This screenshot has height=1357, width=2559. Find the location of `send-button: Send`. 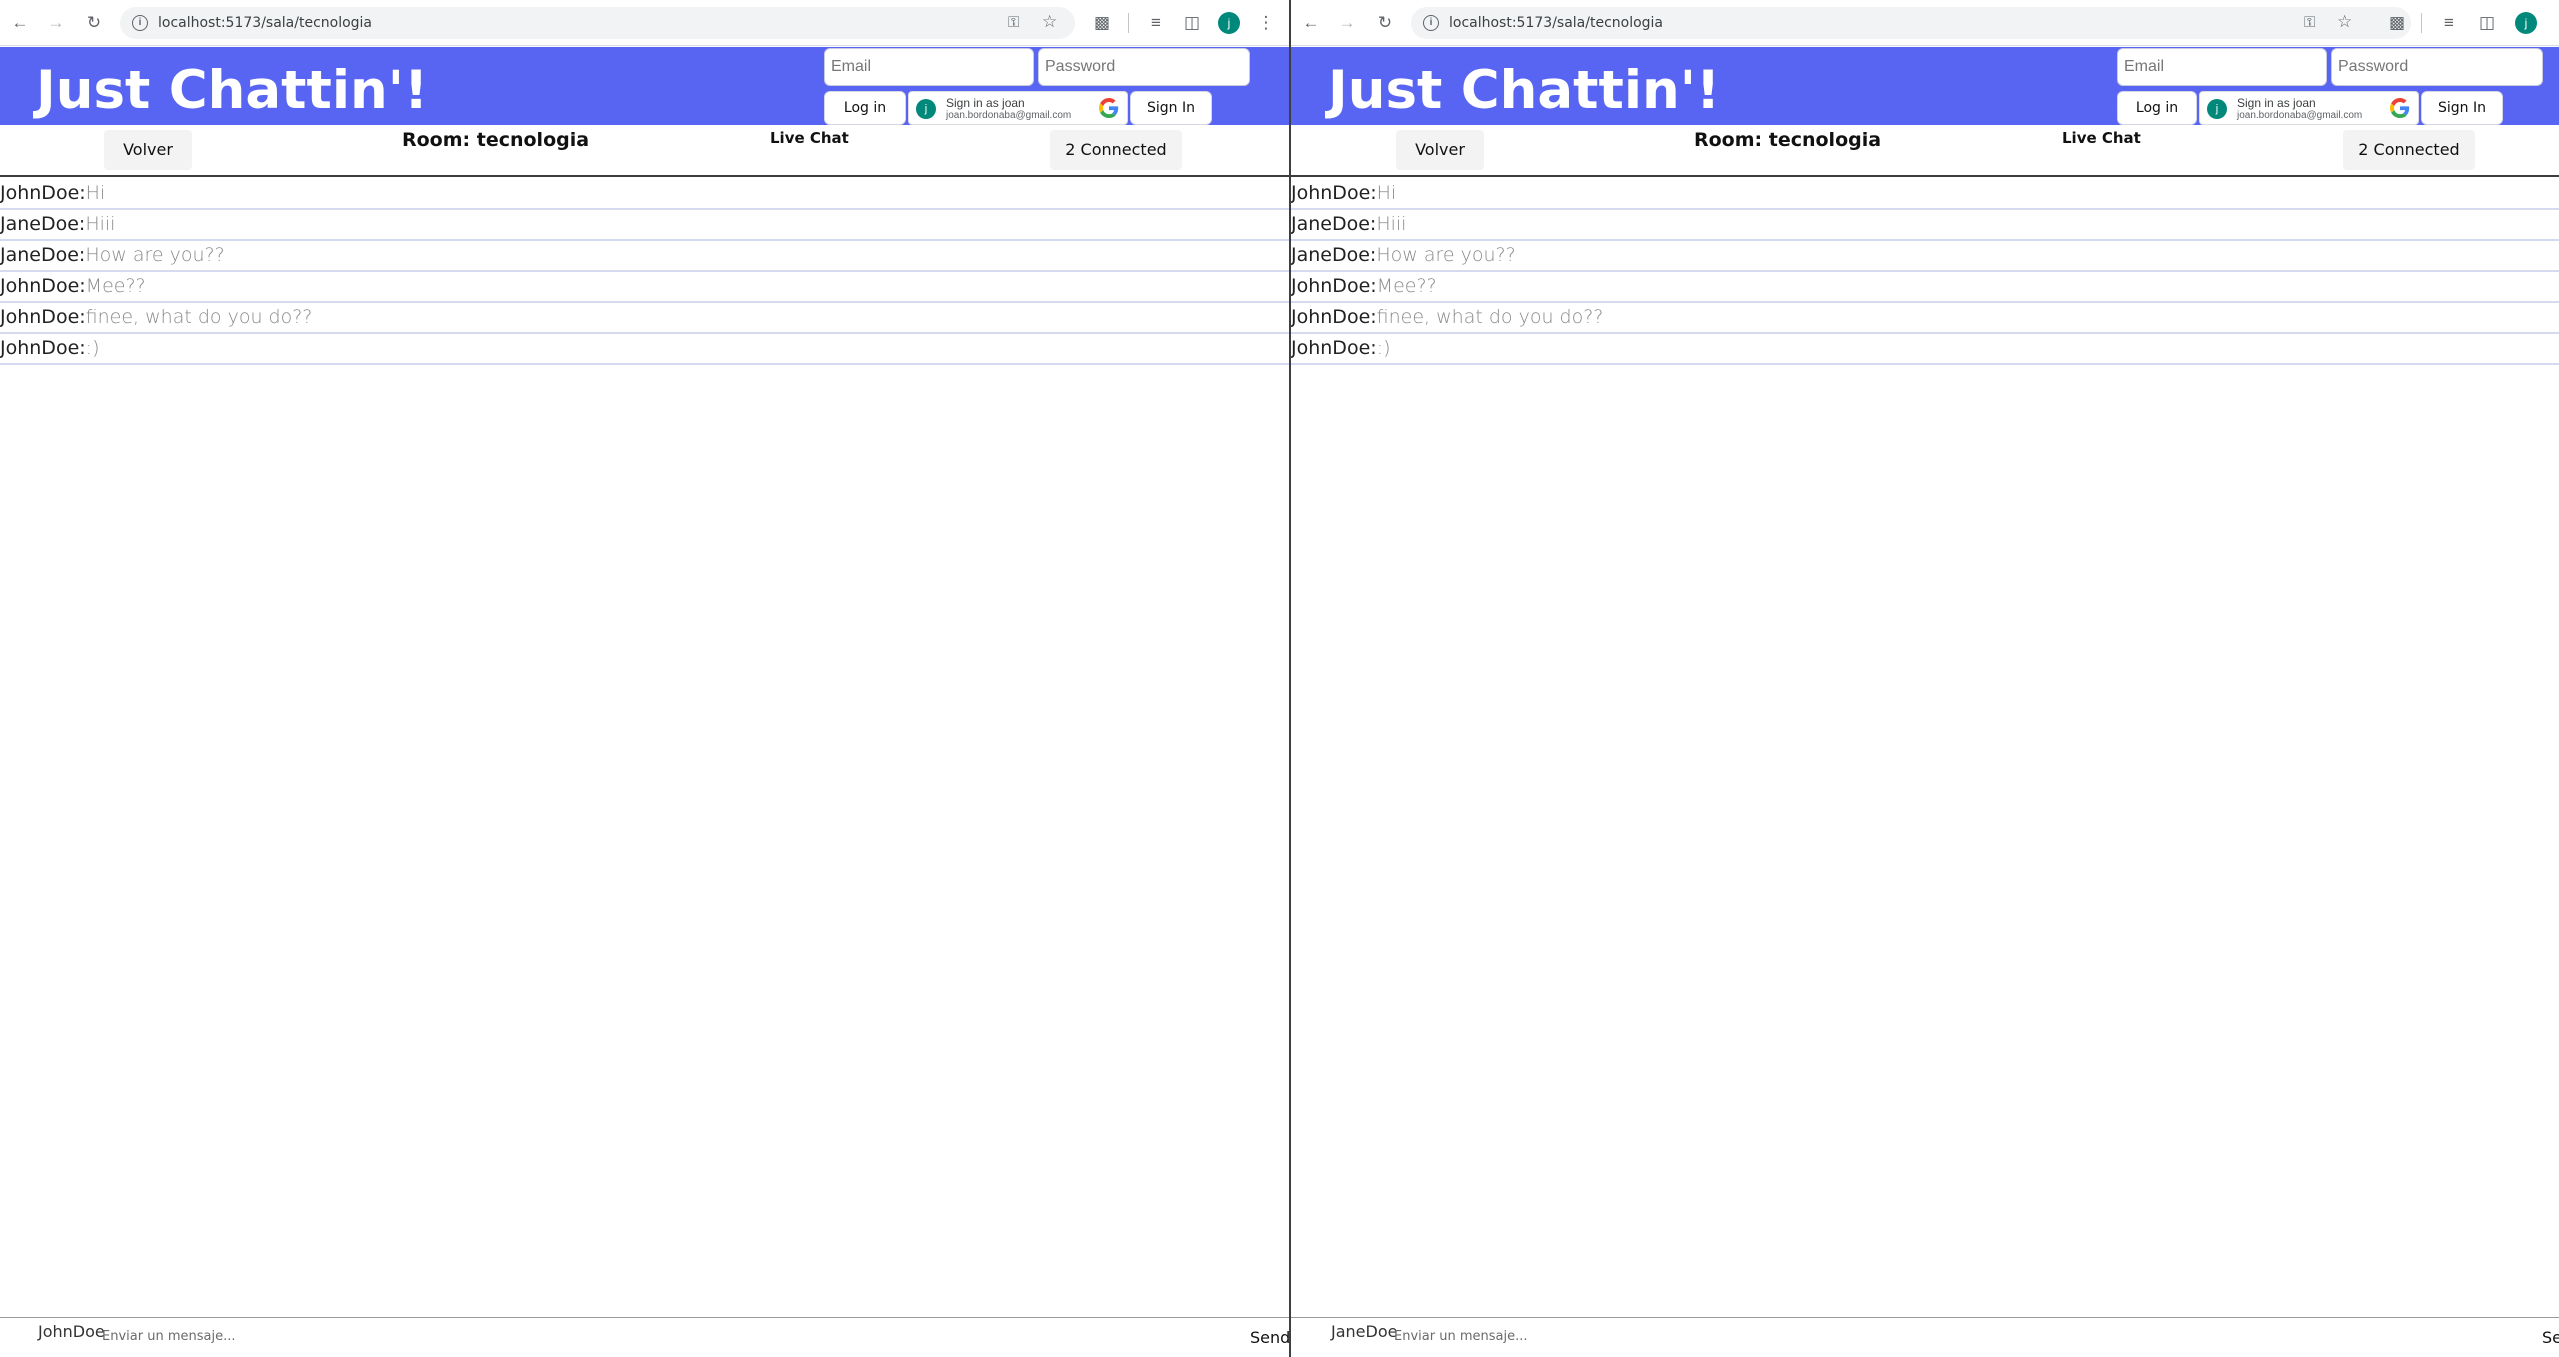

send-button: Send is located at coordinates (1269, 1337).